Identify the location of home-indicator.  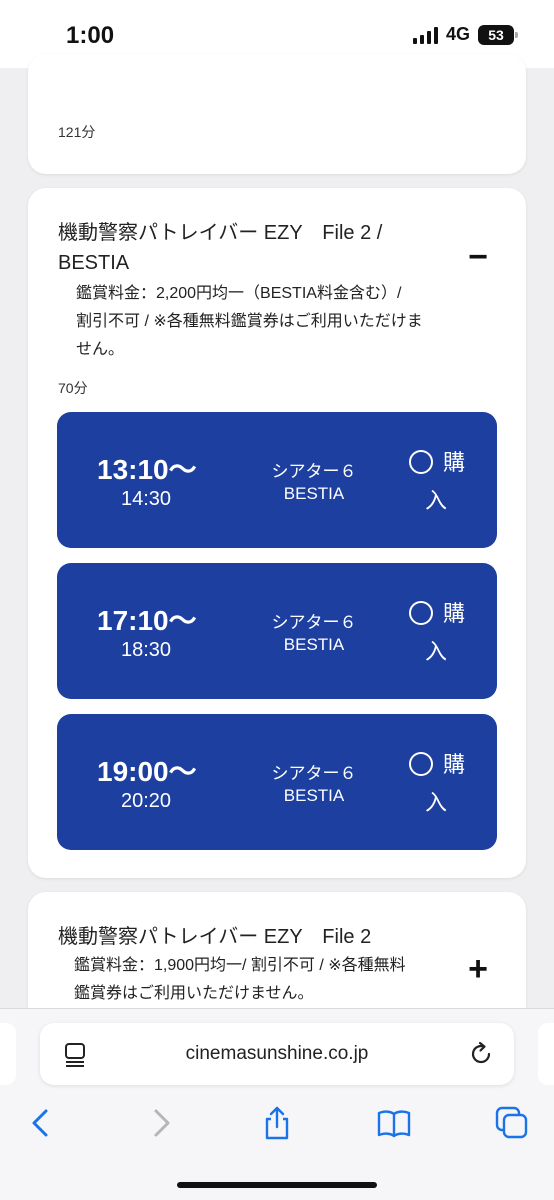
(277, 1185).